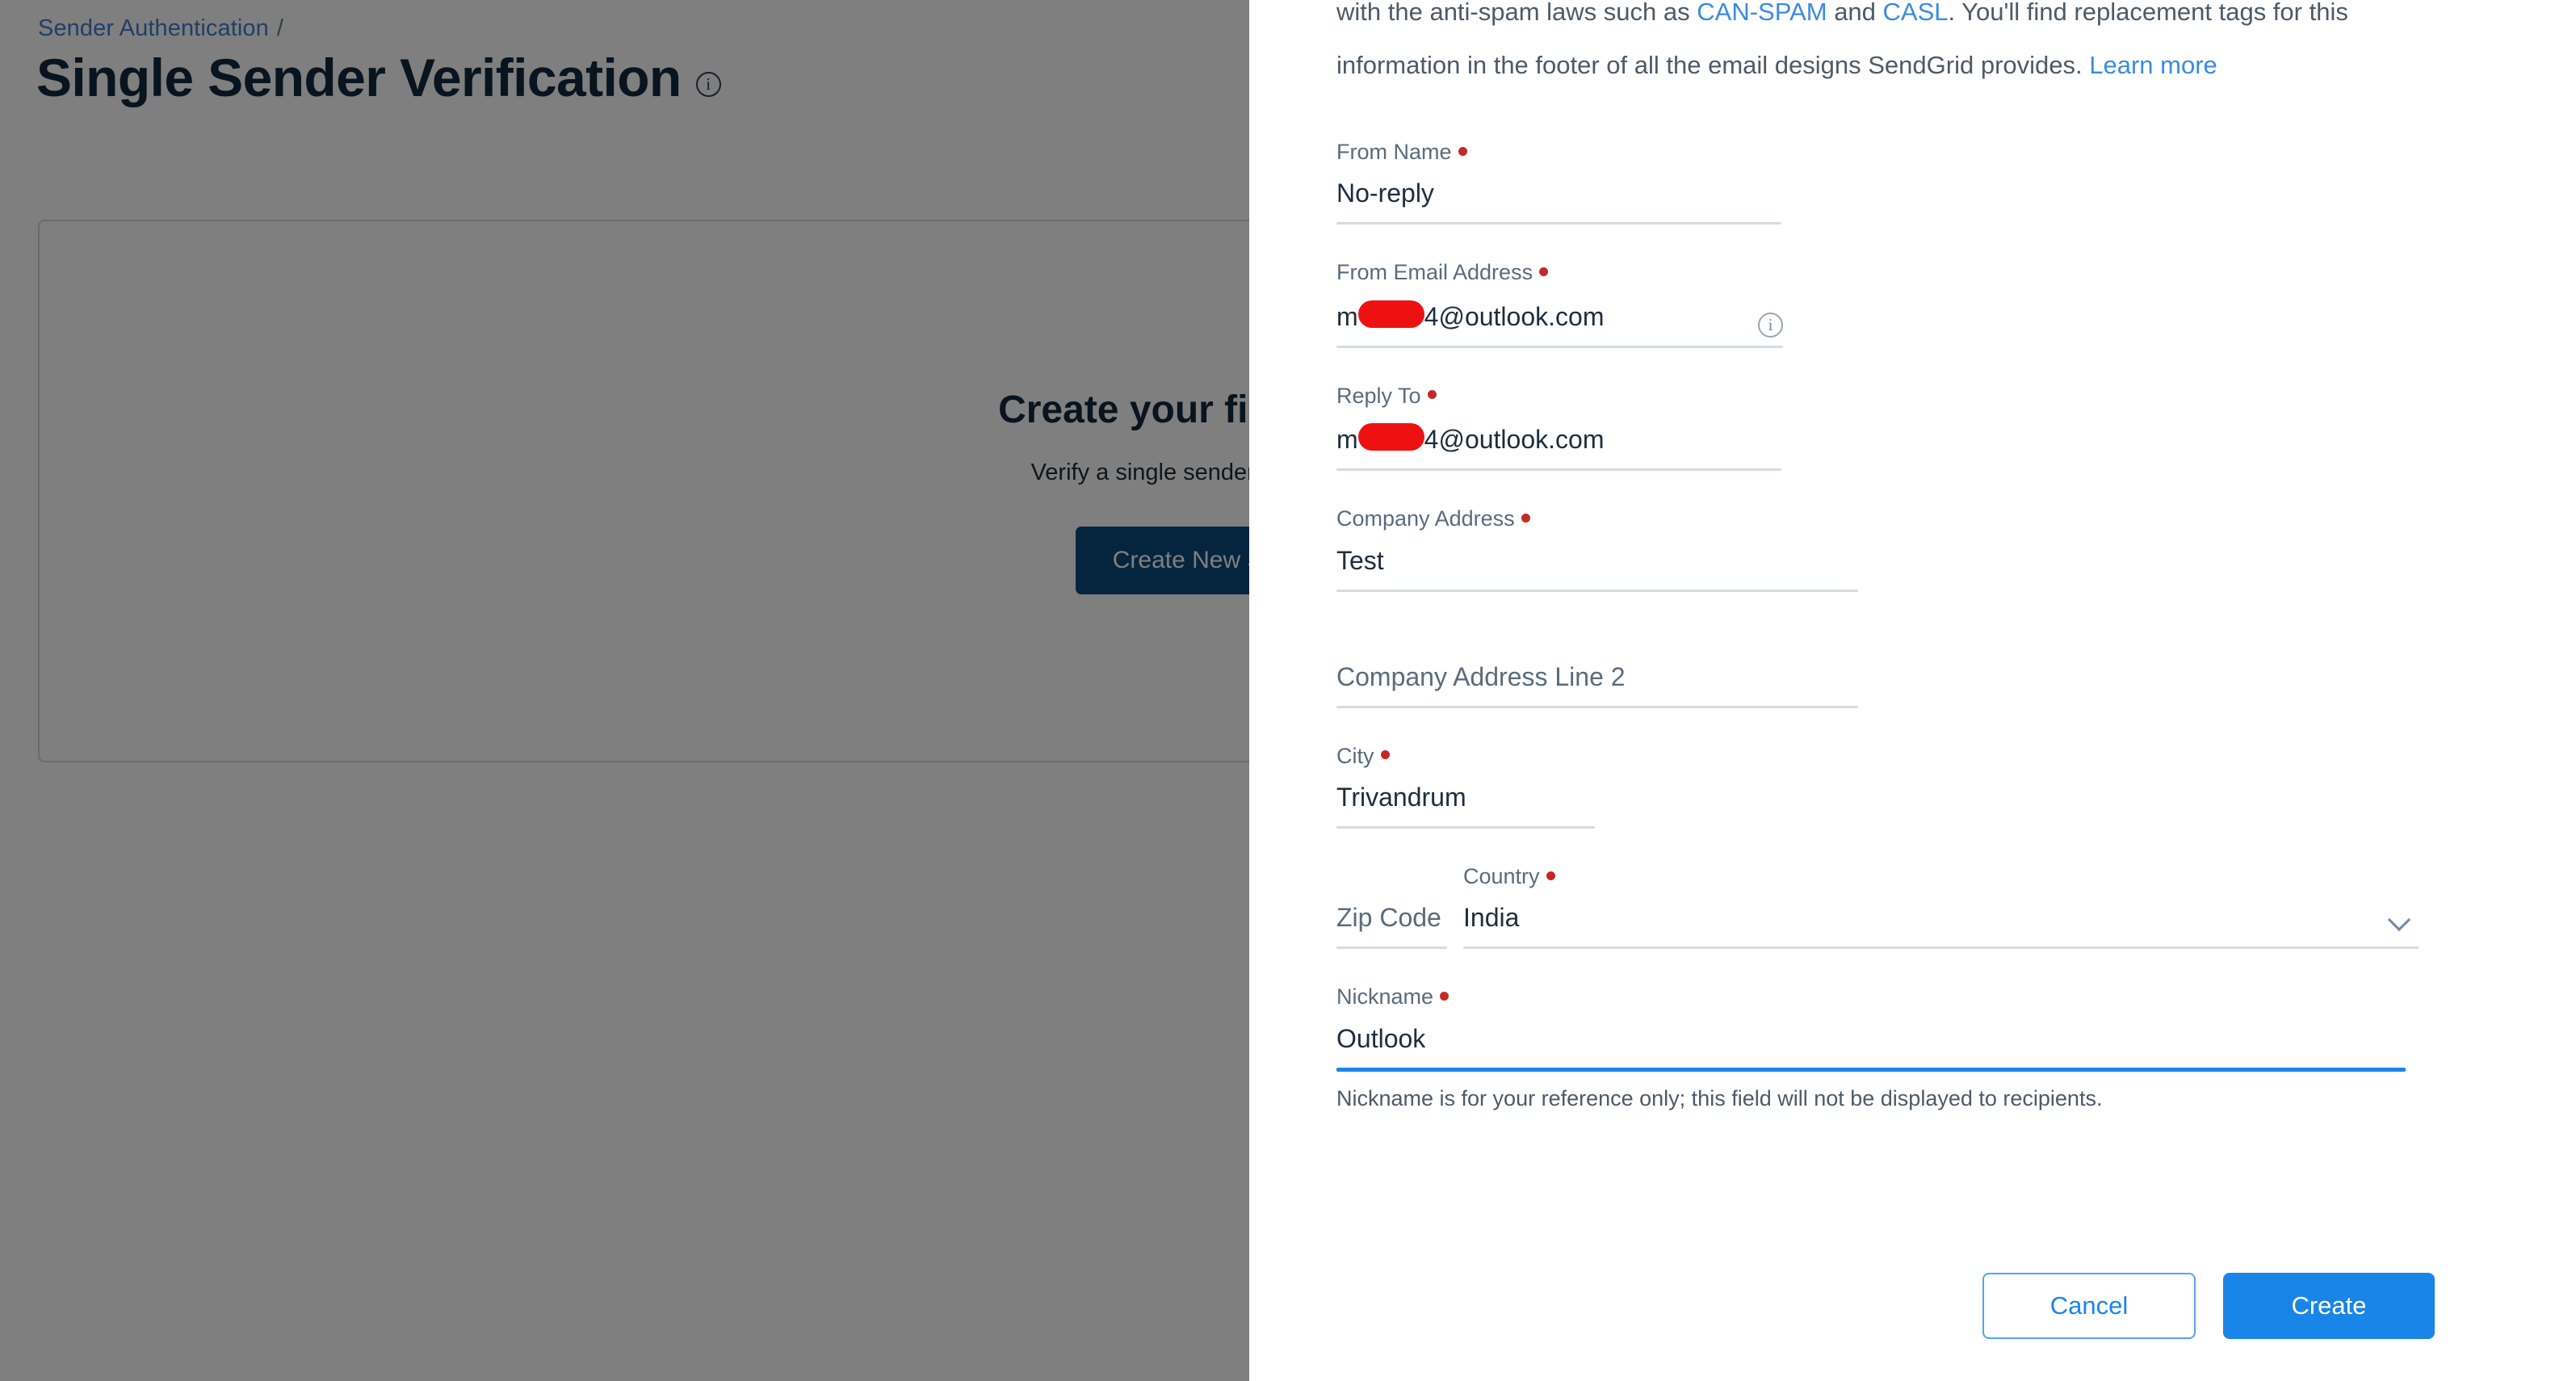 Image resolution: width=2576 pixels, height=1381 pixels. Describe the element at coordinates (1558, 470) in the screenshot. I see `reply-to-underline` at that location.